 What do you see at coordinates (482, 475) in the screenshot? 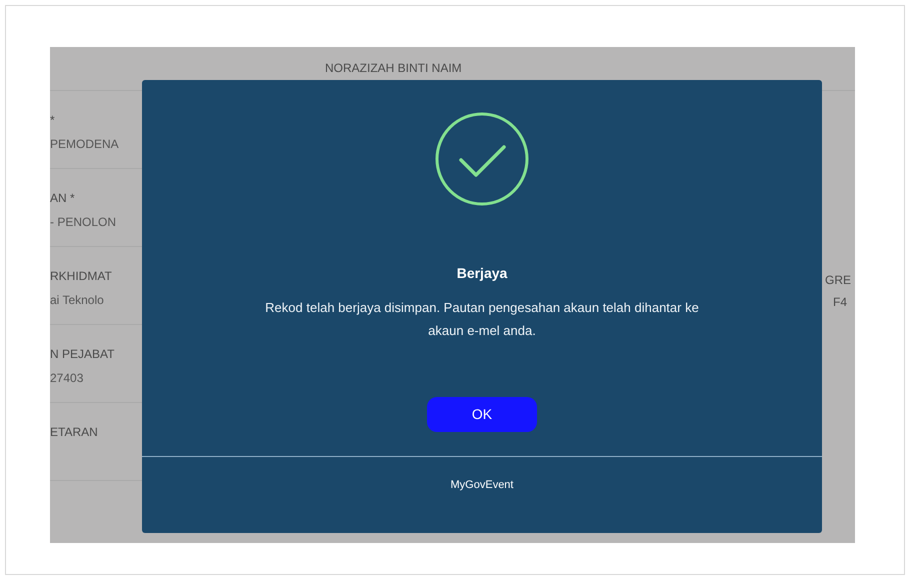
I see `dialog-footer: MyGovEvent` at bounding box center [482, 475].